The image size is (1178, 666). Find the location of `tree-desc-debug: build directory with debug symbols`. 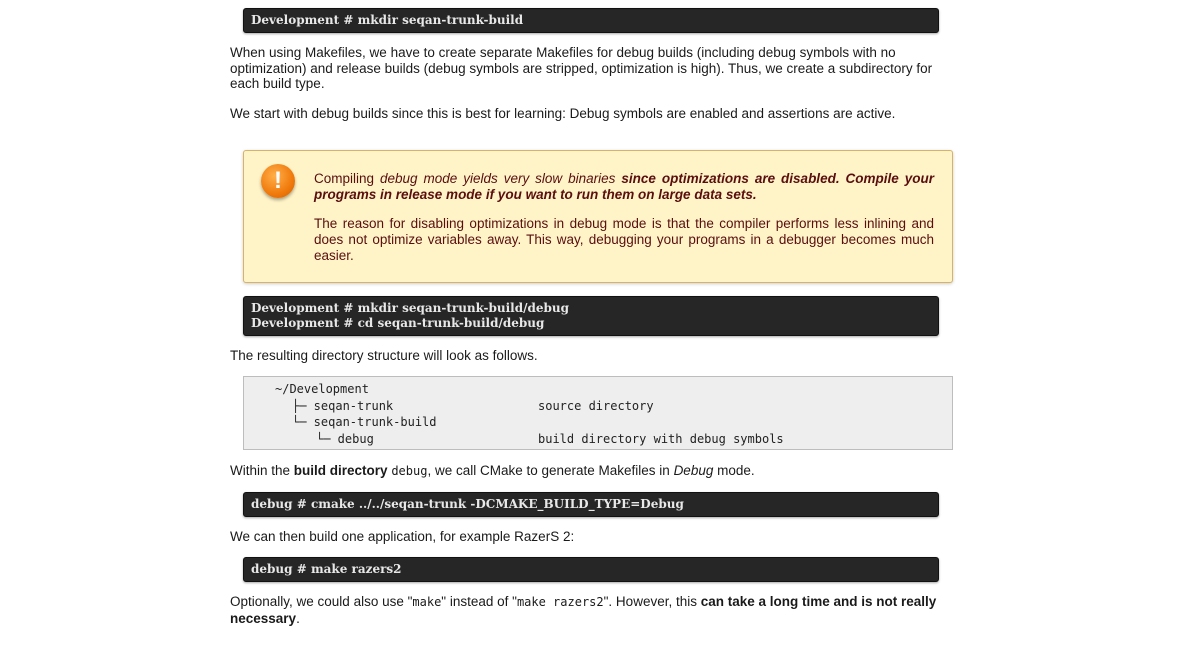

tree-desc-debug: build directory with debug symbols is located at coordinates (661, 438).